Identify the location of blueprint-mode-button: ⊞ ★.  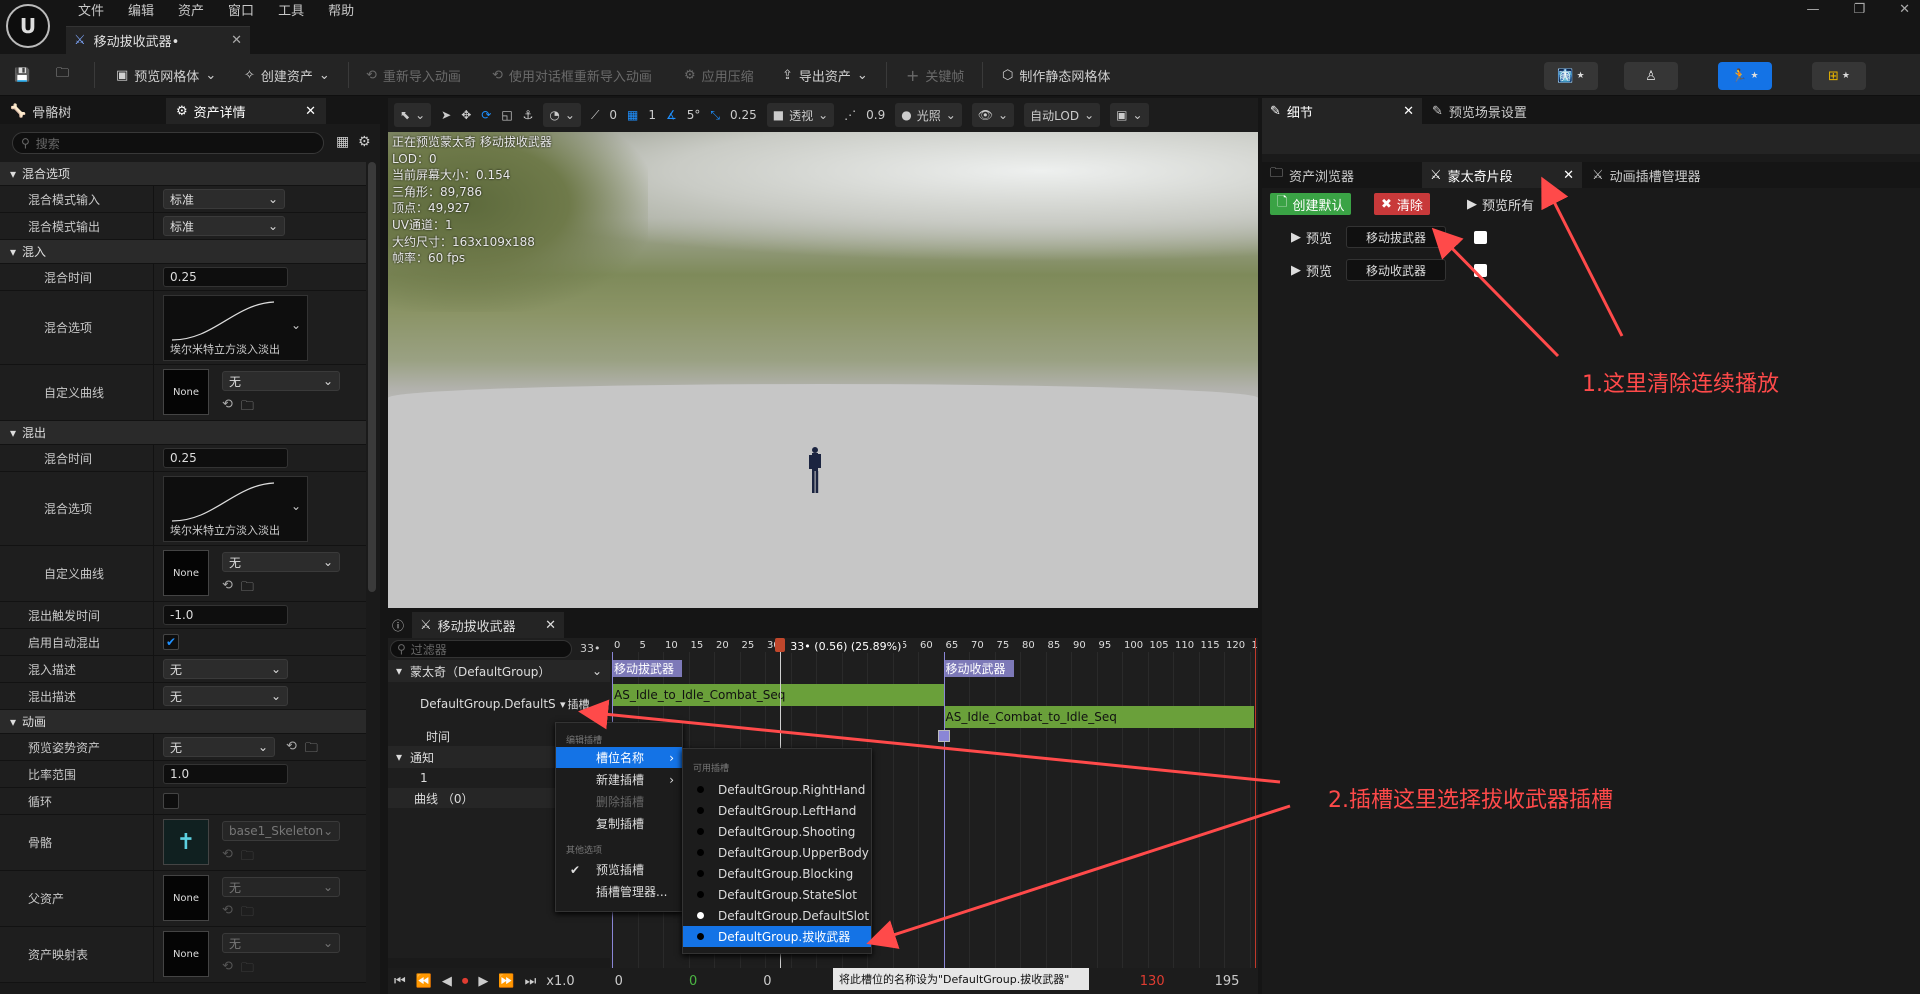
(1839, 76).